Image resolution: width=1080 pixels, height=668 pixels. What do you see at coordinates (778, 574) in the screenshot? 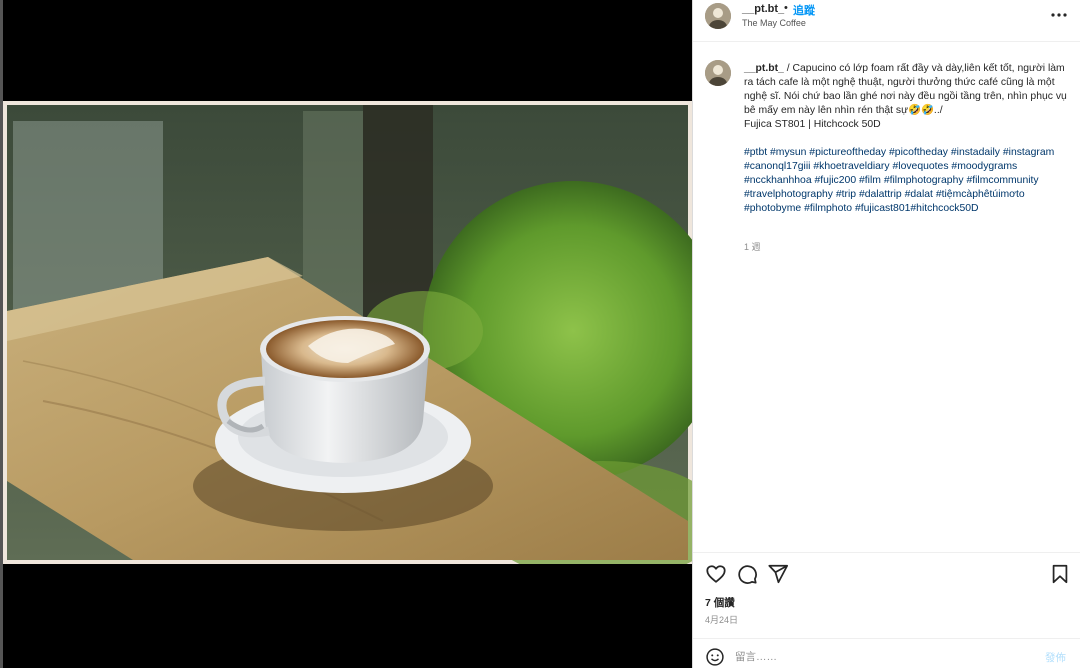
I see `share-icon` at bounding box center [778, 574].